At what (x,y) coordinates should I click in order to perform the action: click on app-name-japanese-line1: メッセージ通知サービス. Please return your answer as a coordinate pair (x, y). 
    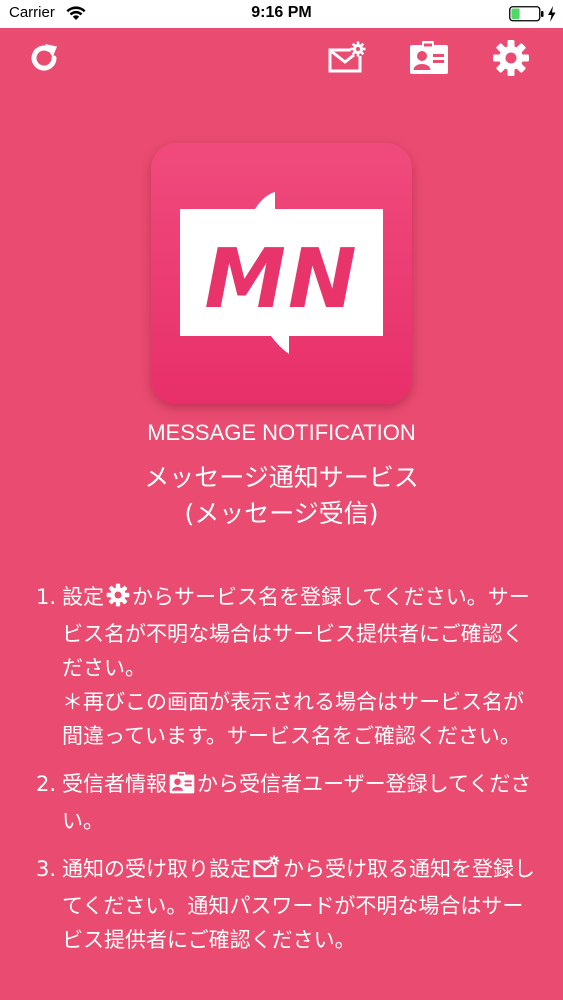
    Looking at the image, I should click on (281, 477).